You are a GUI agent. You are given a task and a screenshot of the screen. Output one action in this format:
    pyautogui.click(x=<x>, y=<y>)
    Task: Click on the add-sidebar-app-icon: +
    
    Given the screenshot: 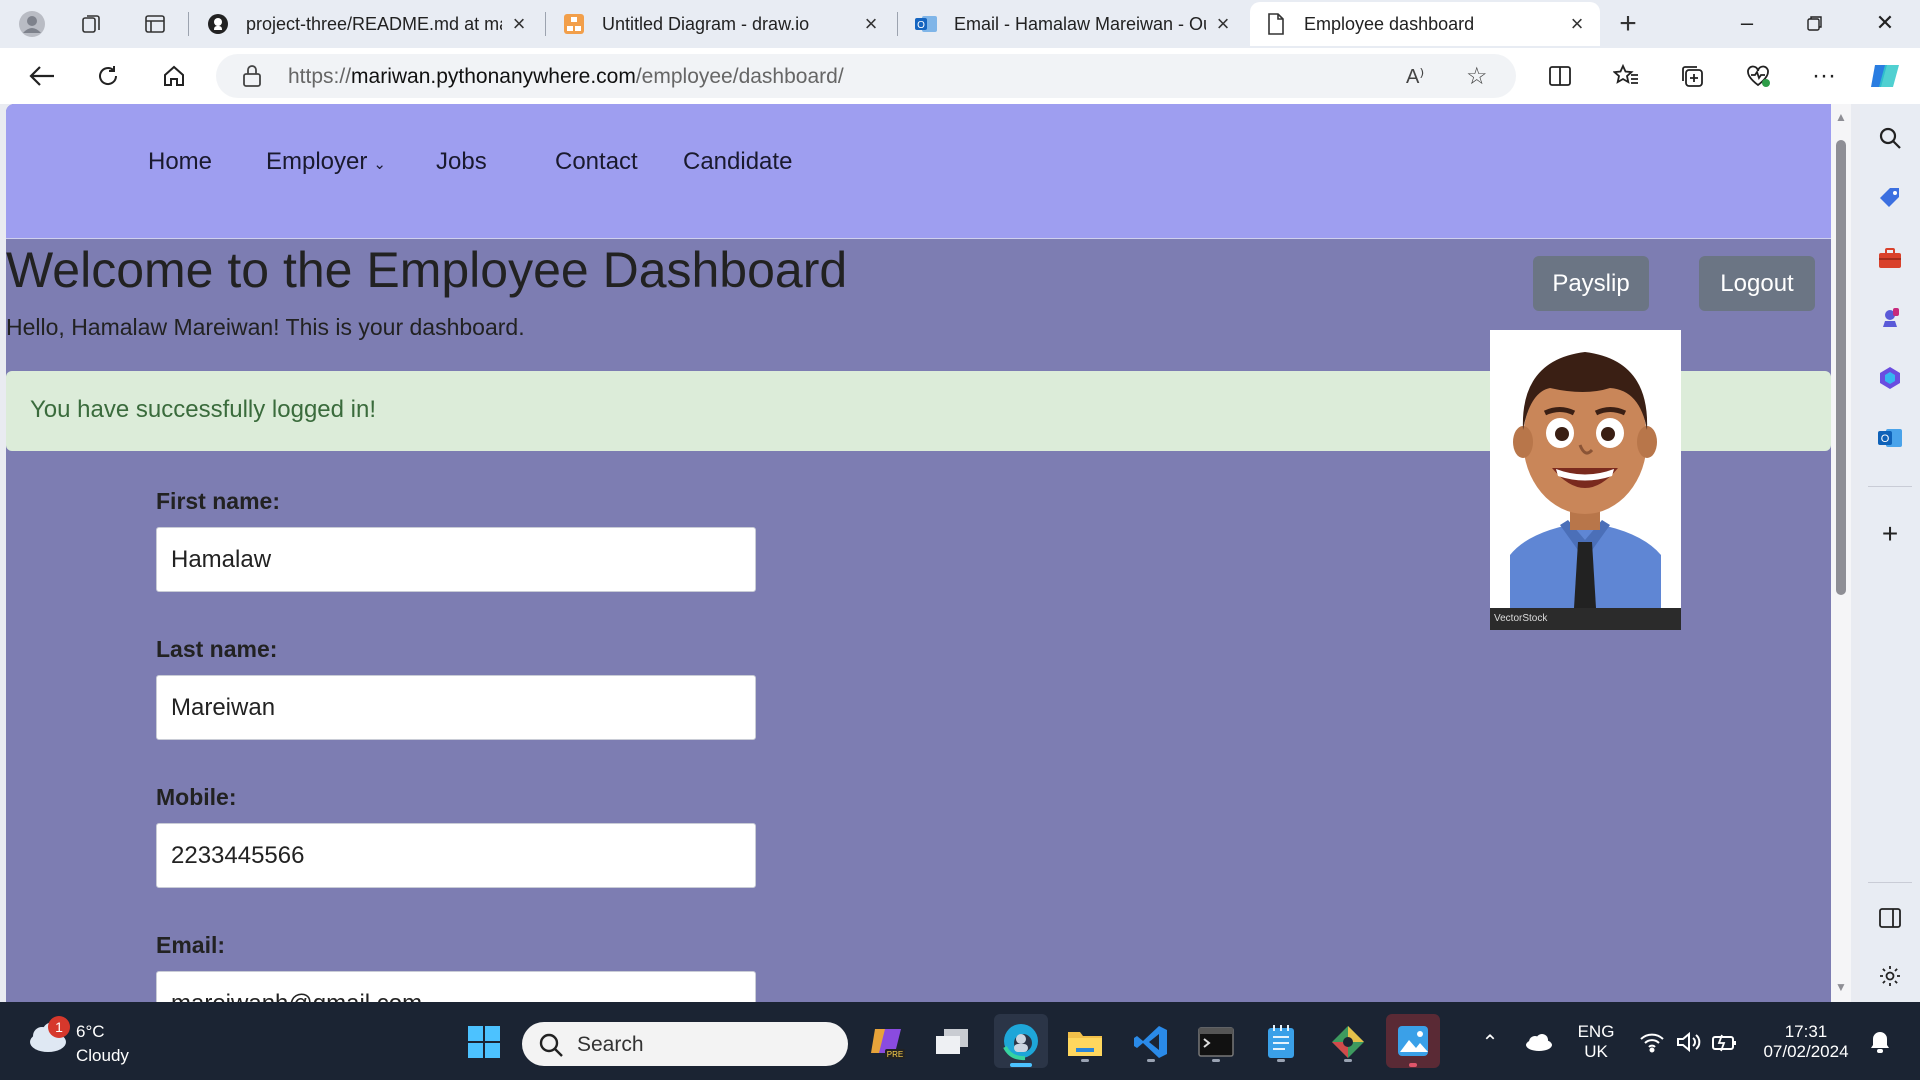 What is the action you would take?
    pyautogui.click(x=1890, y=534)
    